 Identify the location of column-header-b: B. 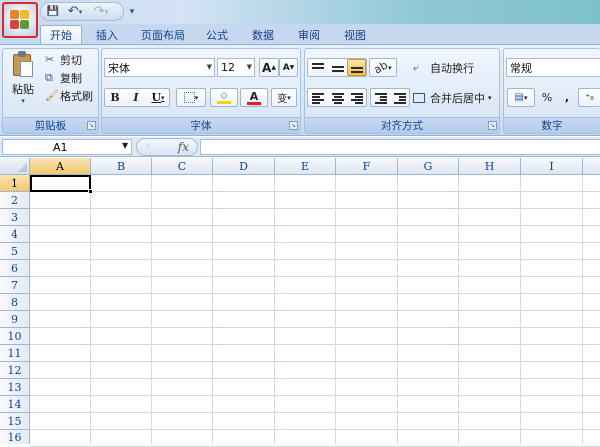
(121, 166).